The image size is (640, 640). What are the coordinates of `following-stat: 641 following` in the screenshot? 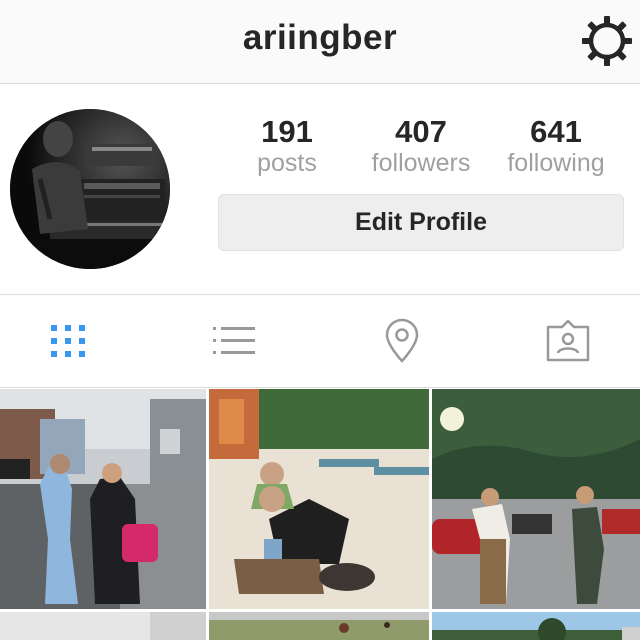 It's located at (556, 146).